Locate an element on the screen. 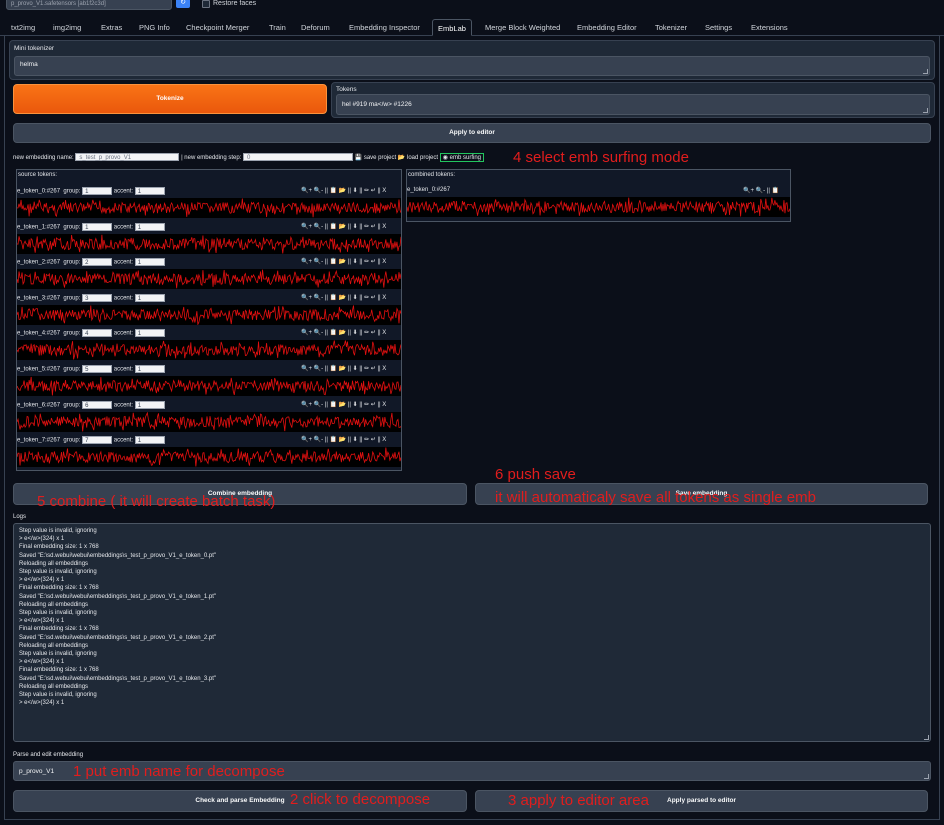 This screenshot has height=825, width=944. source-token-controls: e_token_2:#267 group: 2 accent: 1 is located at coordinates (91, 262).